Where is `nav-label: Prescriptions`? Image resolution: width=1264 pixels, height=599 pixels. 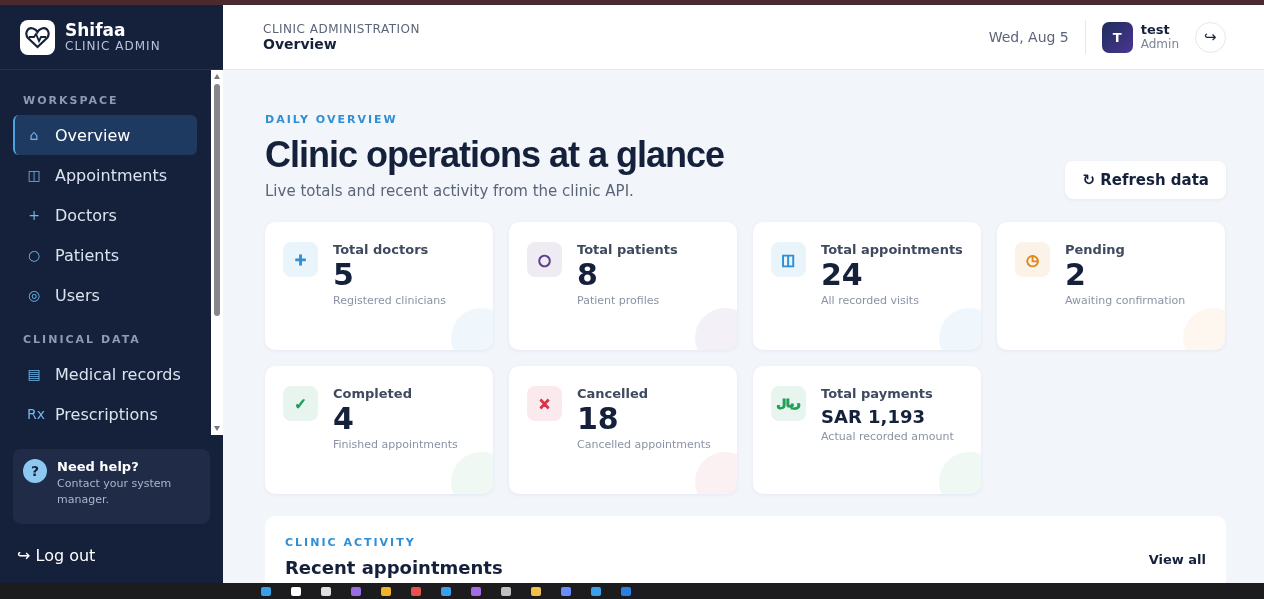 nav-label: Prescriptions is located at coordinates (106, 414).